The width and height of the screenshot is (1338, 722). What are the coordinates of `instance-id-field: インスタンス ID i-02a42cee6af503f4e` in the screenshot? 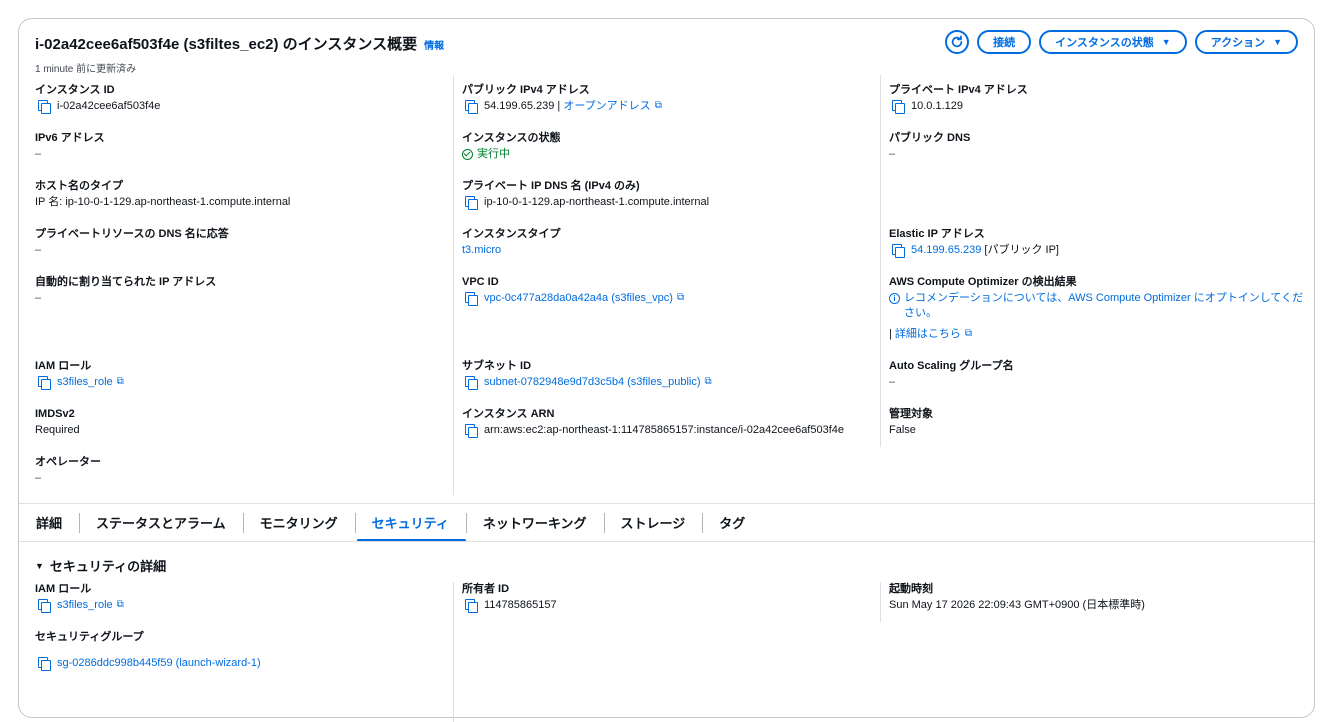 It's located at (98, 98).